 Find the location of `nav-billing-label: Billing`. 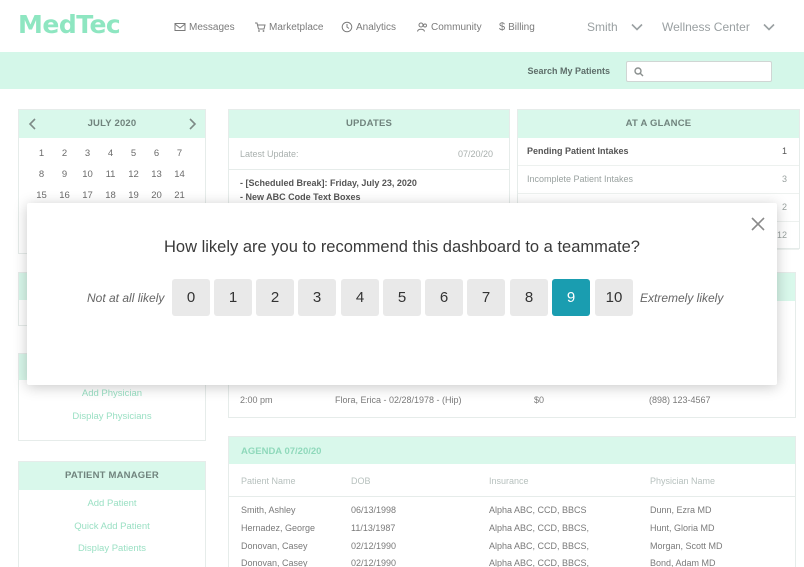

nav-billing-label: Billing is located at coordinates (521, 27).